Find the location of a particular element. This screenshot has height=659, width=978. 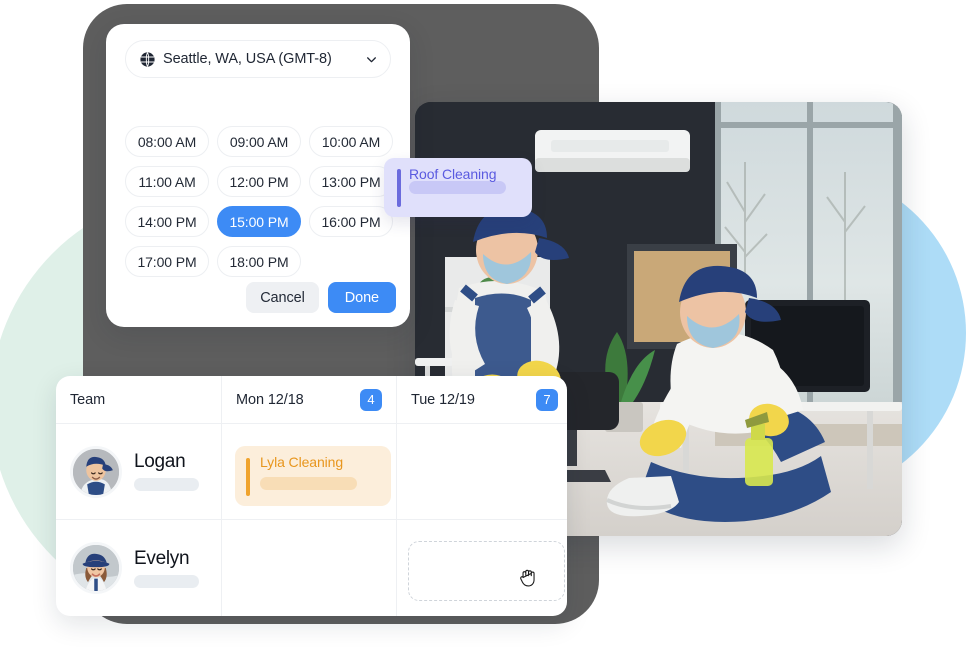

monday-count-badge: 4 is located at coordinates (371, 399).